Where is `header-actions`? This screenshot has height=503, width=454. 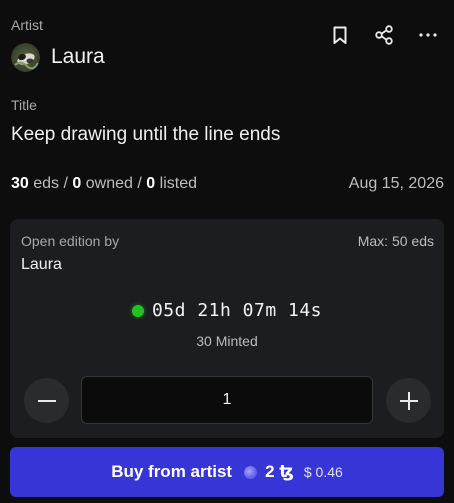 header-actions is located at coordinates (384, 35).